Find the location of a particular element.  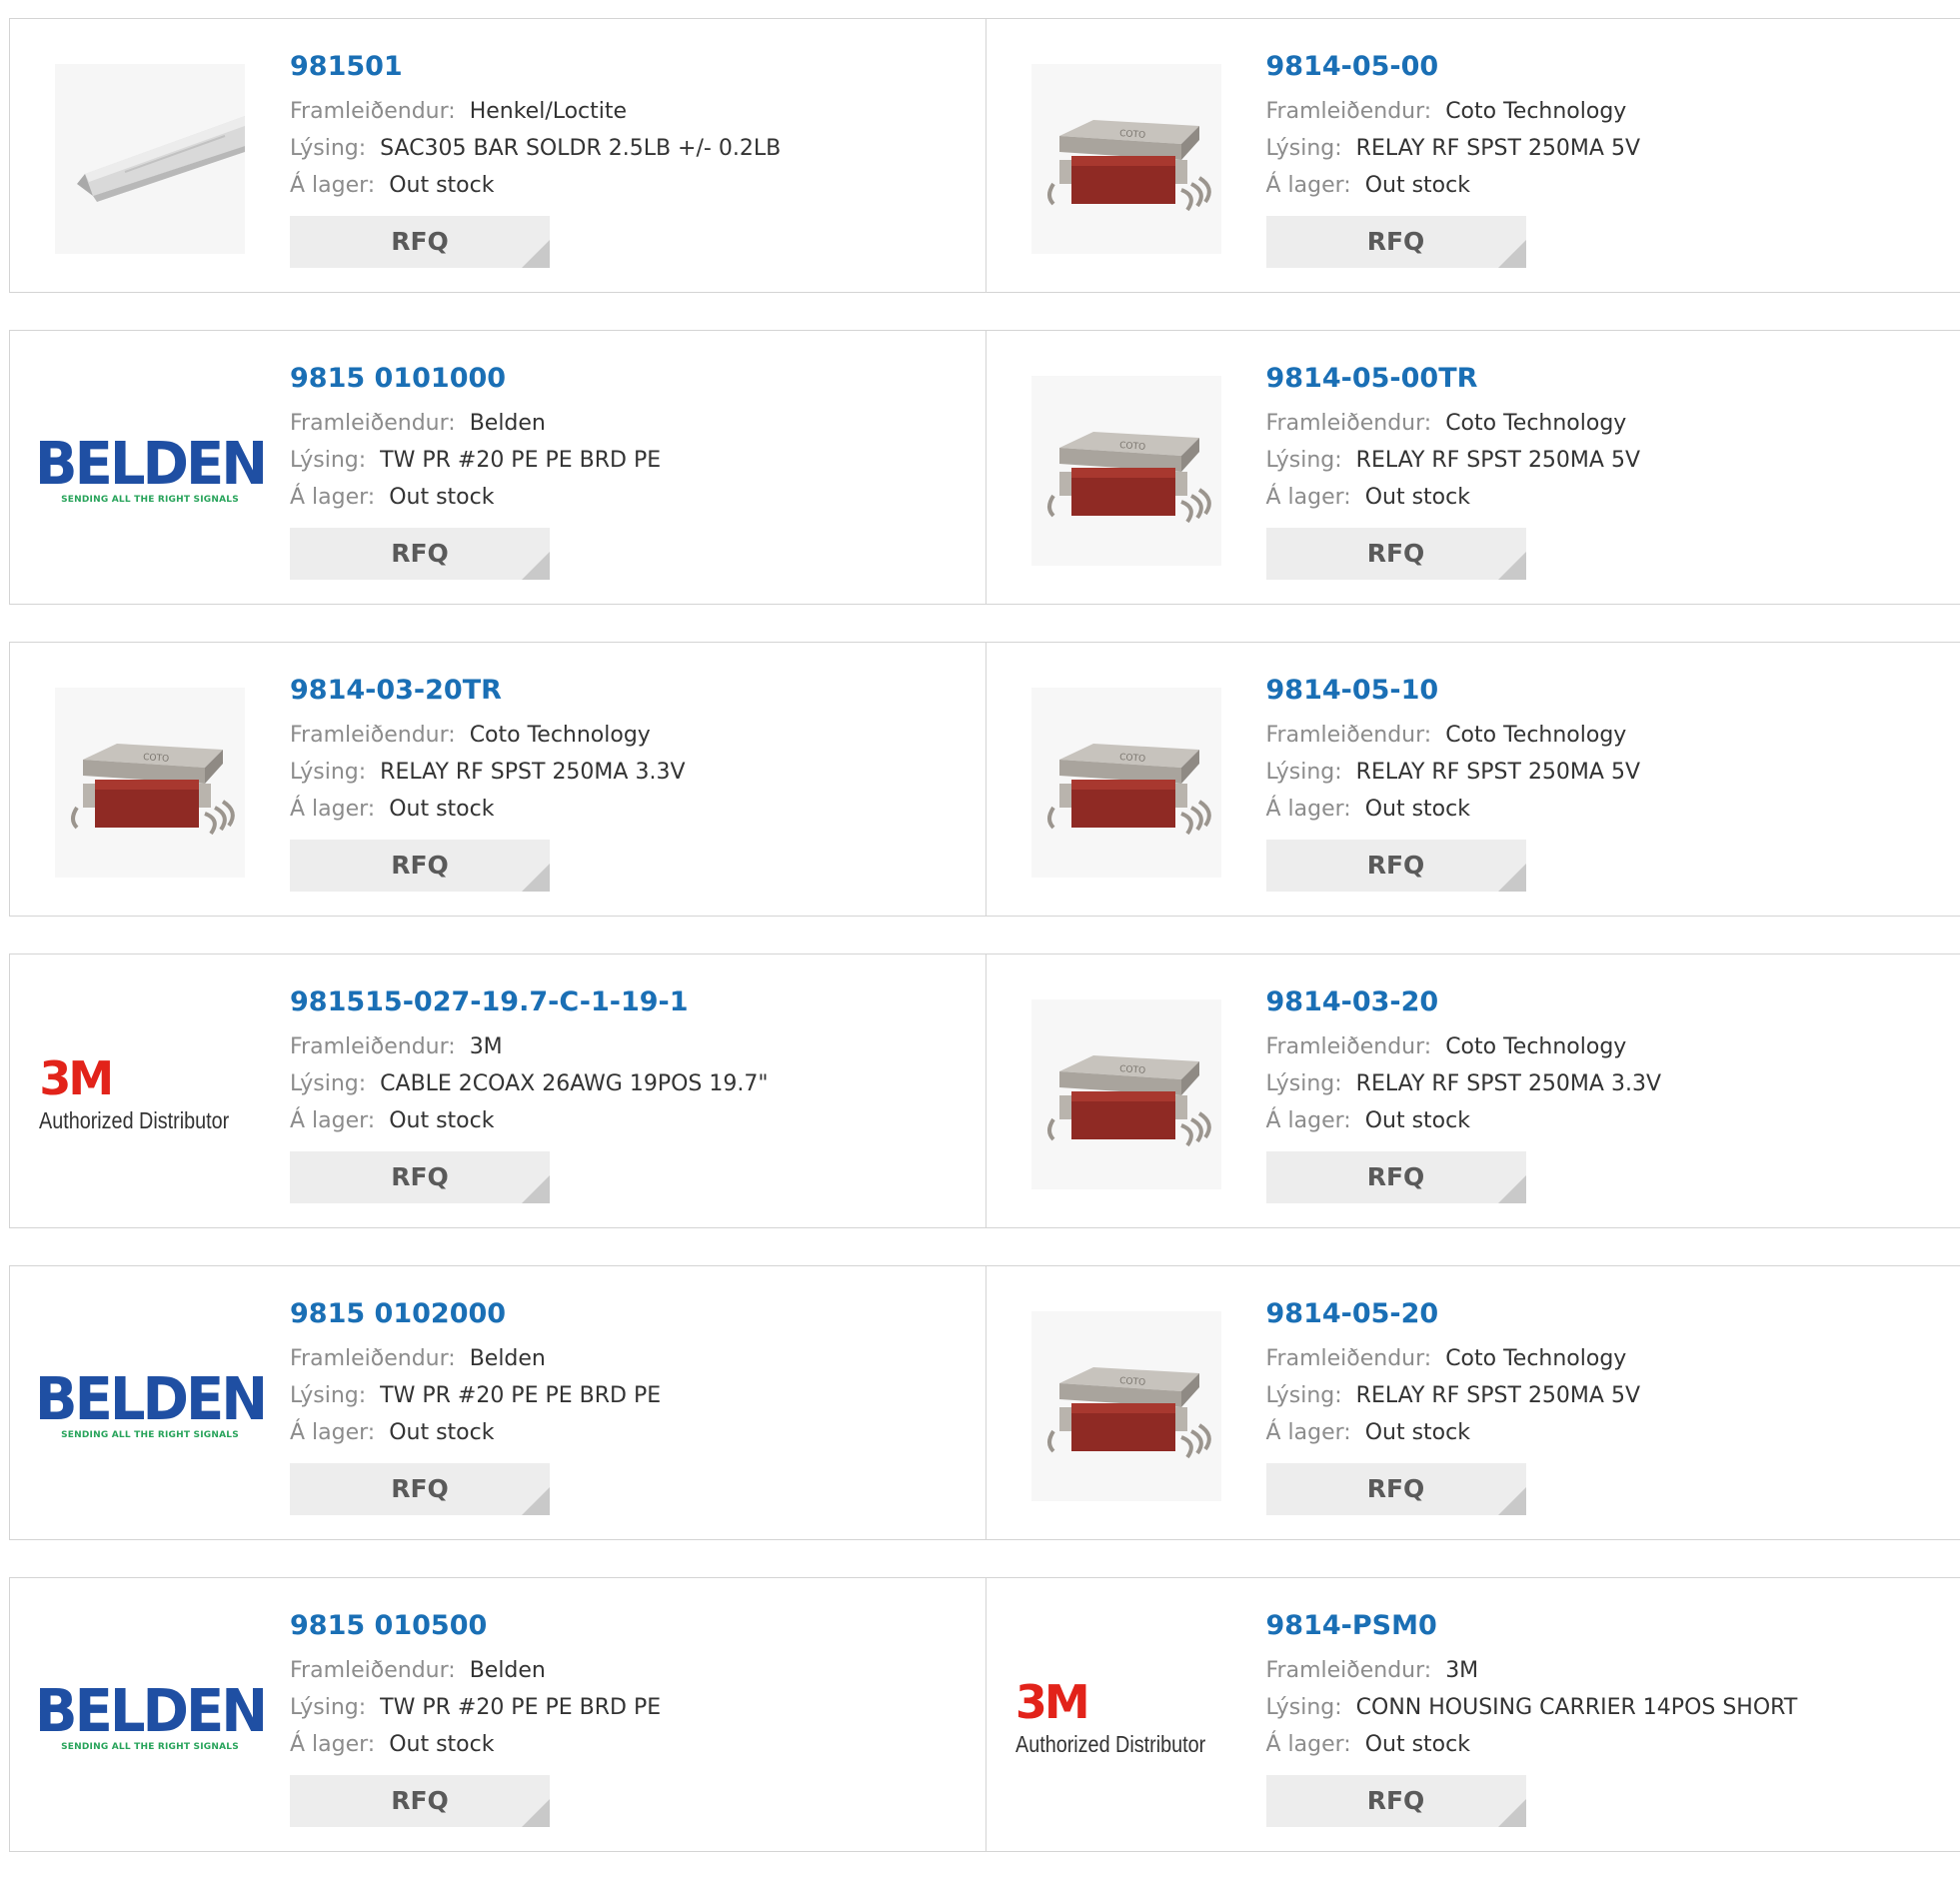

part-number-link: 9815 0102000 is located at coordinates (633, 1314).